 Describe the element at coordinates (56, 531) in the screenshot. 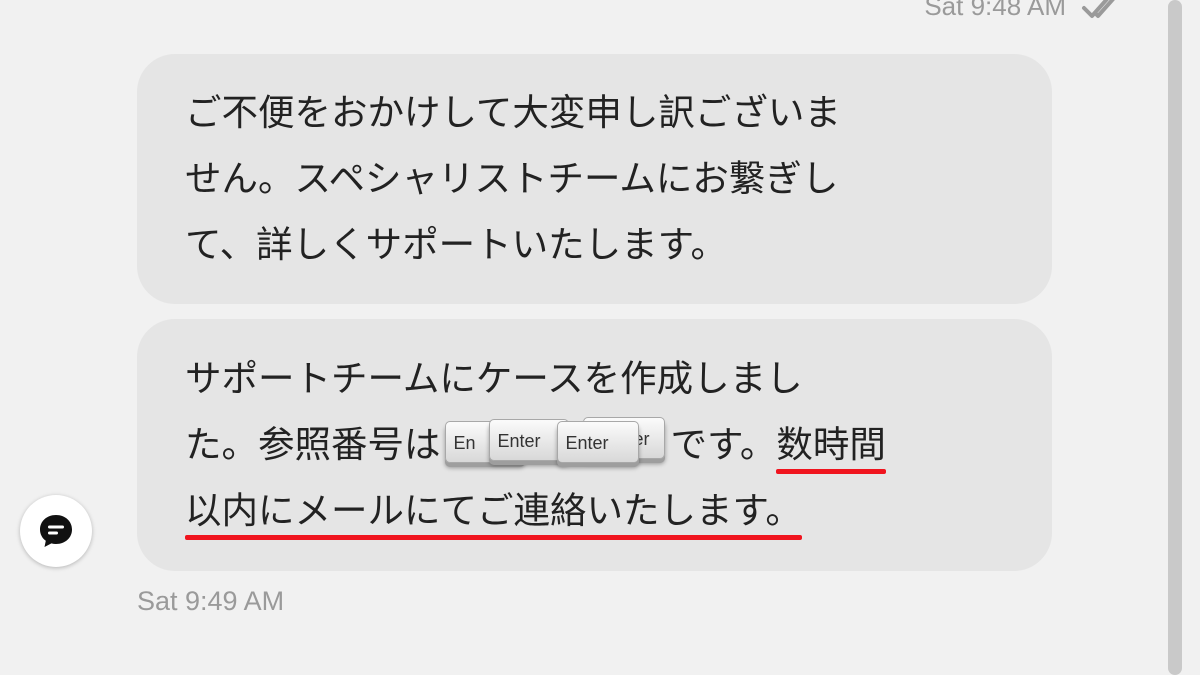

I see `chat-bubble-icon` at that location.